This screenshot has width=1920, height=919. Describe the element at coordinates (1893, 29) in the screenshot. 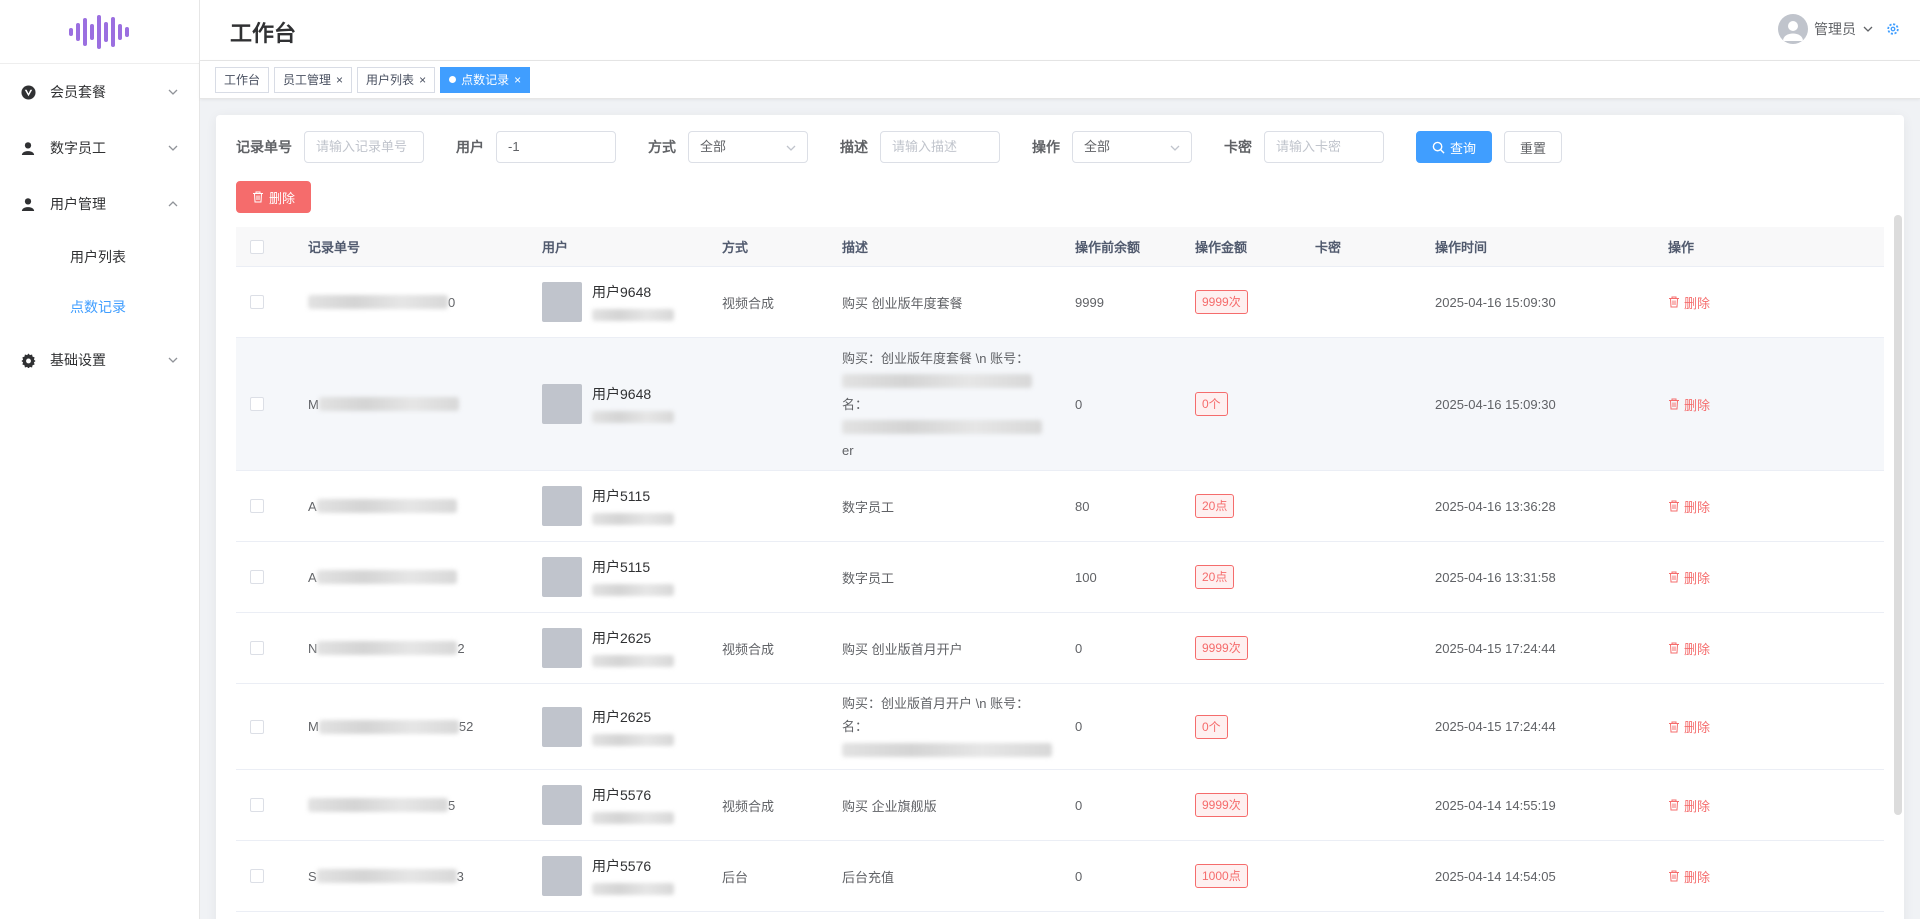

I see `settings-icon` at that location.